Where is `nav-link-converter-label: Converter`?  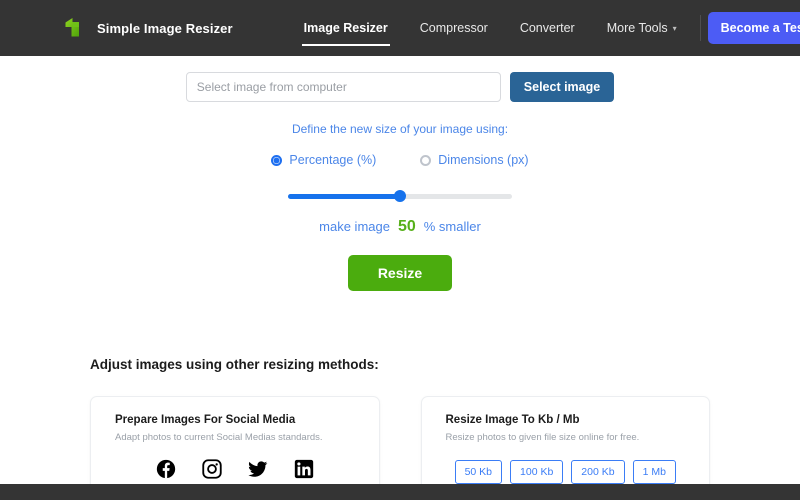 nav-link-converter-label: Converter is located at coordinates (547, 28).